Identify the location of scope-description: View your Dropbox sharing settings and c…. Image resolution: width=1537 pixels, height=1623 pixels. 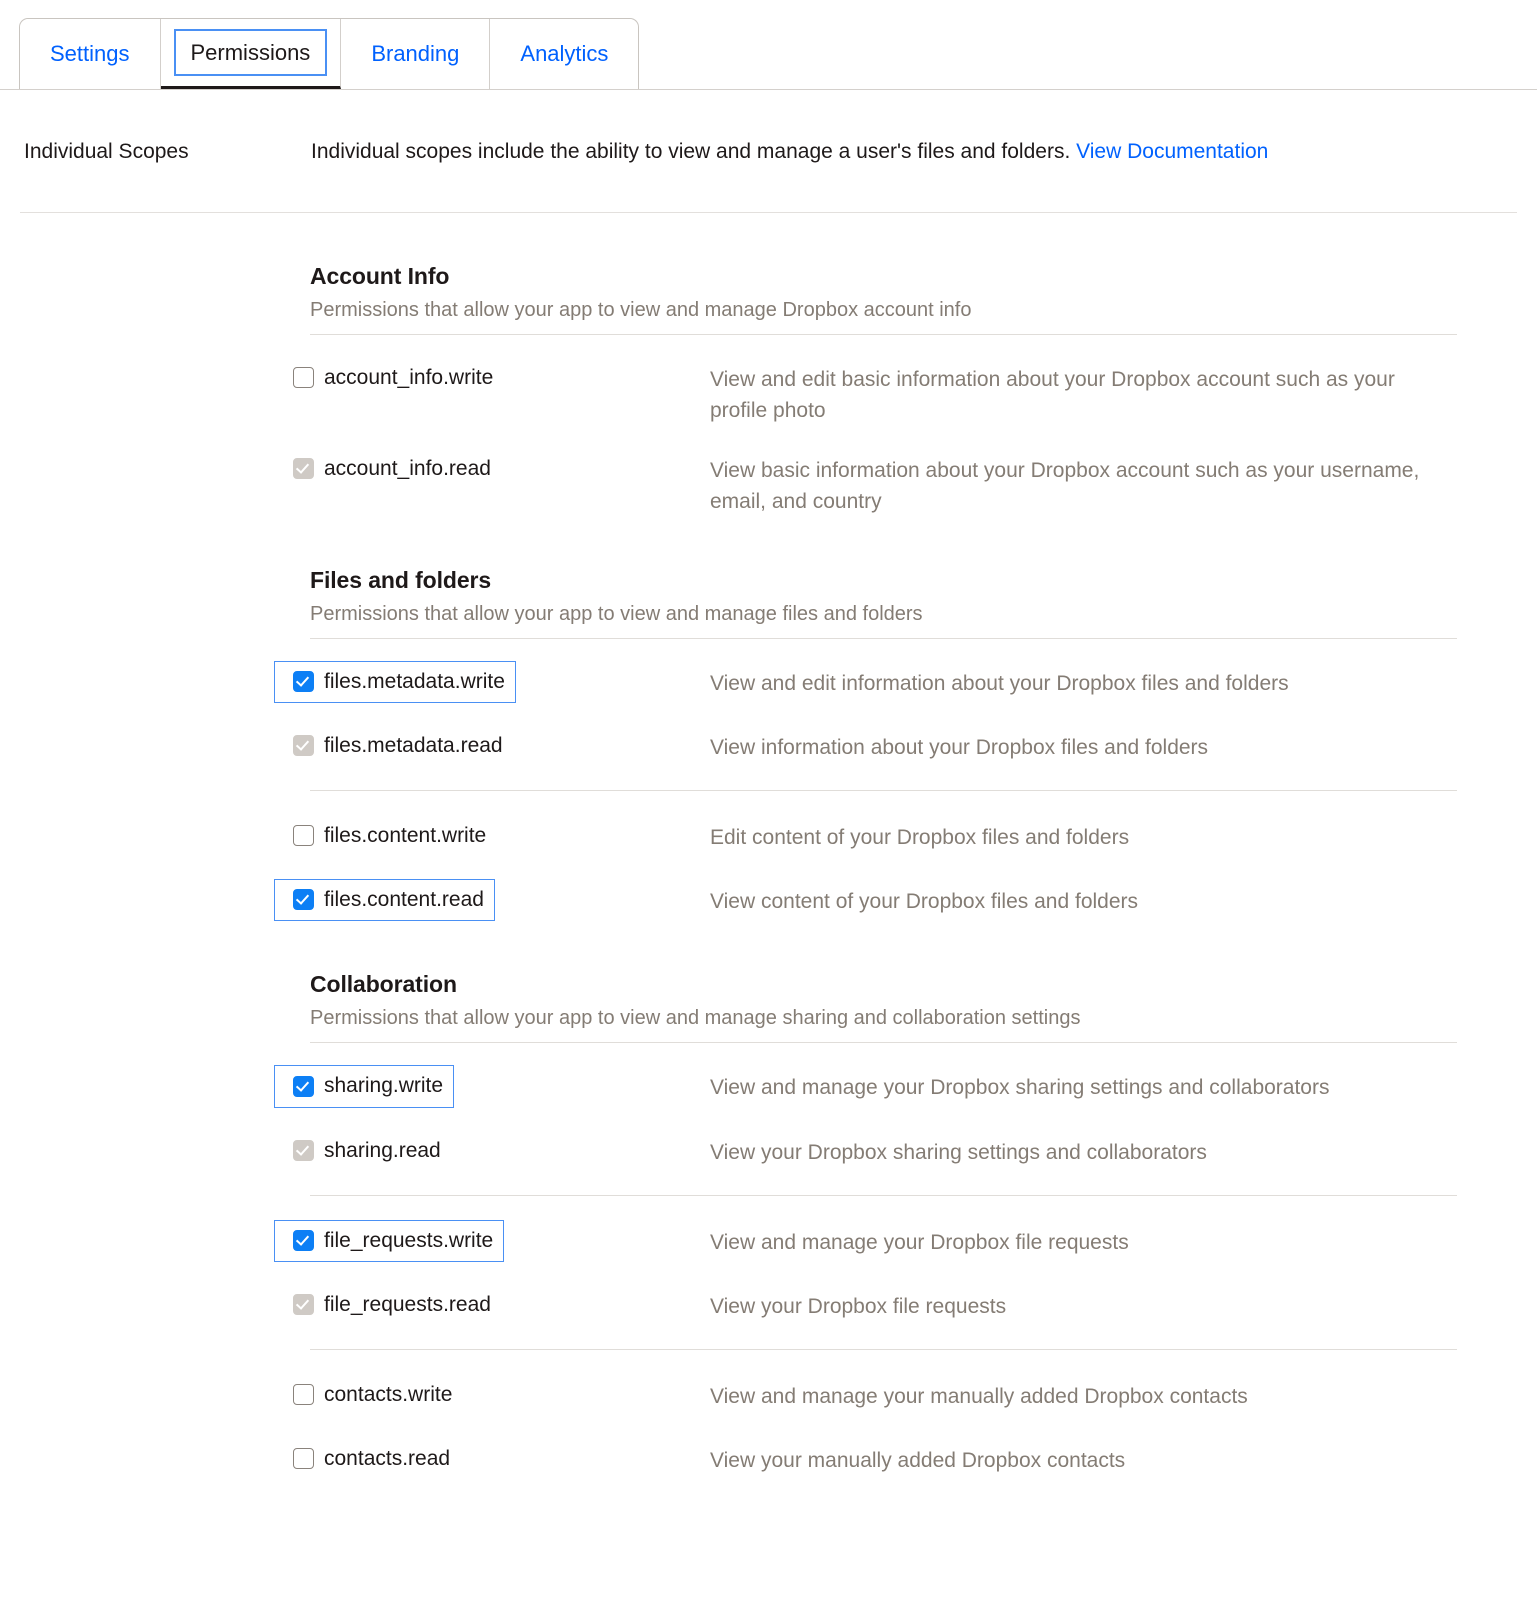
(958, 1152).